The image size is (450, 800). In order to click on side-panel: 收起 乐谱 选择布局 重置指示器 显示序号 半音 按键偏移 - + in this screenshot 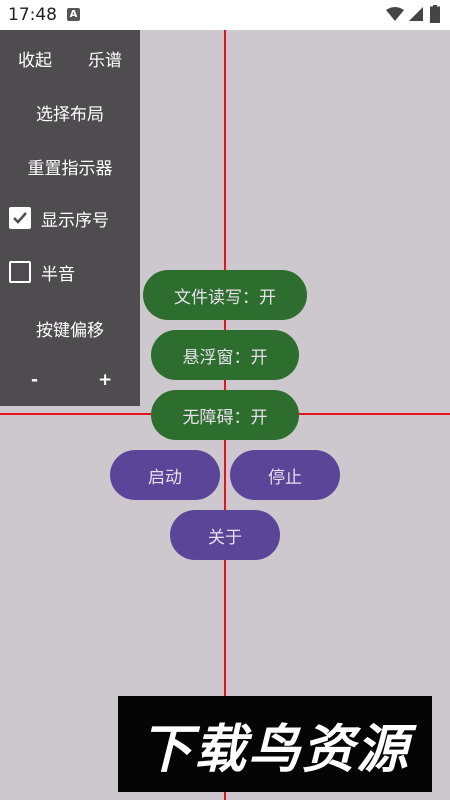, I will do `click(70, 218)`.